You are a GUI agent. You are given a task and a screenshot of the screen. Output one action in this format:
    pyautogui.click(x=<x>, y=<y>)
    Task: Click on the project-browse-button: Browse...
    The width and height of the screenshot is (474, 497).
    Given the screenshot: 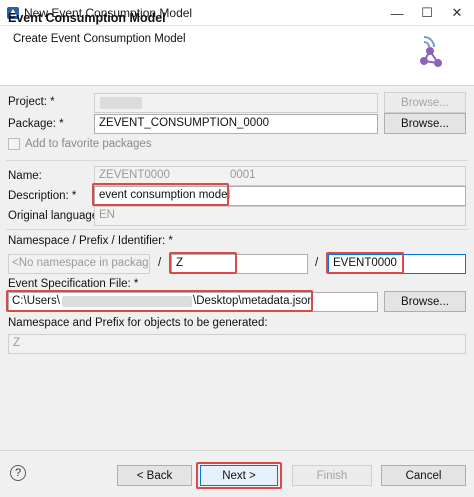 What is the action you would take?
    pyautogui.click(x=425, y=102)
    